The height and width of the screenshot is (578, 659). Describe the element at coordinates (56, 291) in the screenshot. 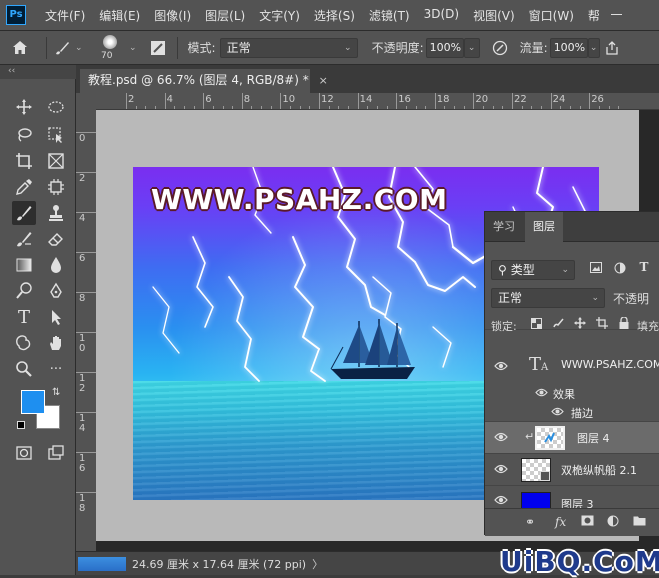

I see `pen-tool-icon` at that location.